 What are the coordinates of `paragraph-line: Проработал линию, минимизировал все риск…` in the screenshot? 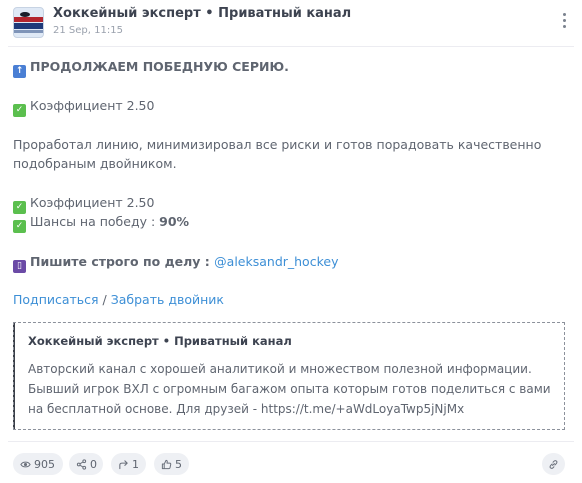 It's located at (277, 144).